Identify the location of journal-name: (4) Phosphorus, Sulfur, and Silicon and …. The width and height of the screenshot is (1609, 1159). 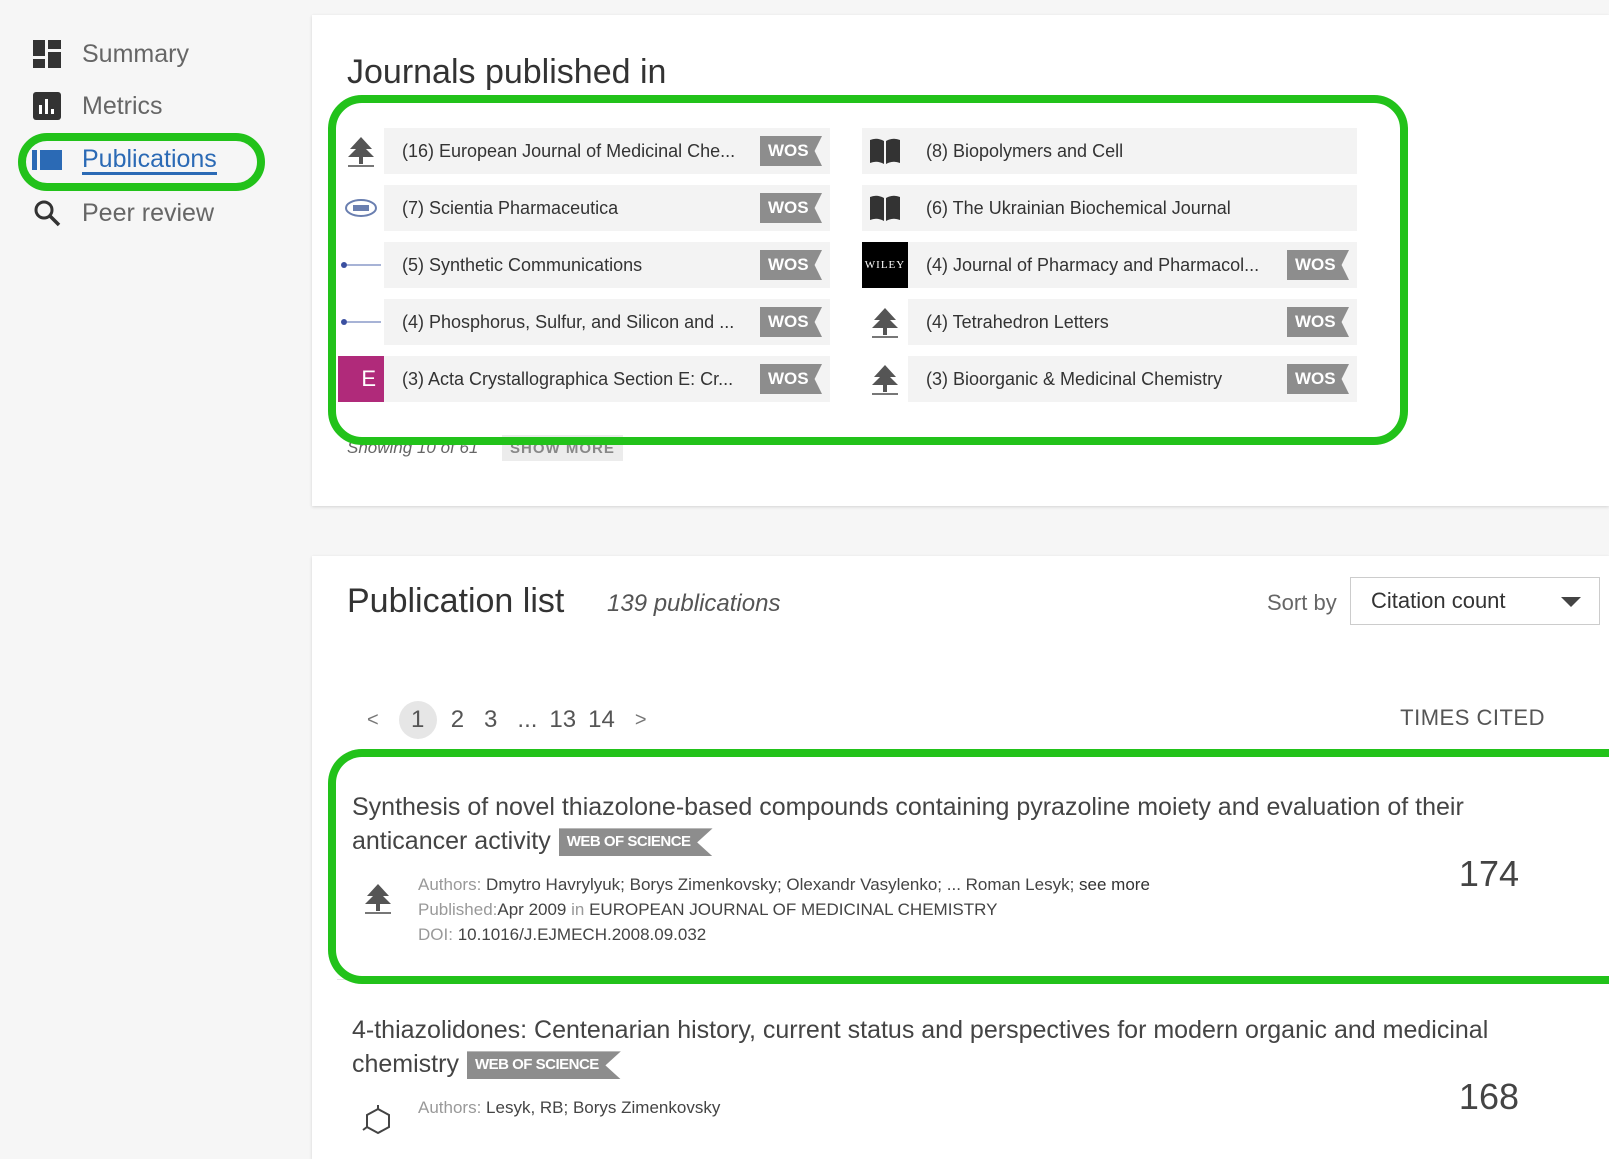
(568, 321).